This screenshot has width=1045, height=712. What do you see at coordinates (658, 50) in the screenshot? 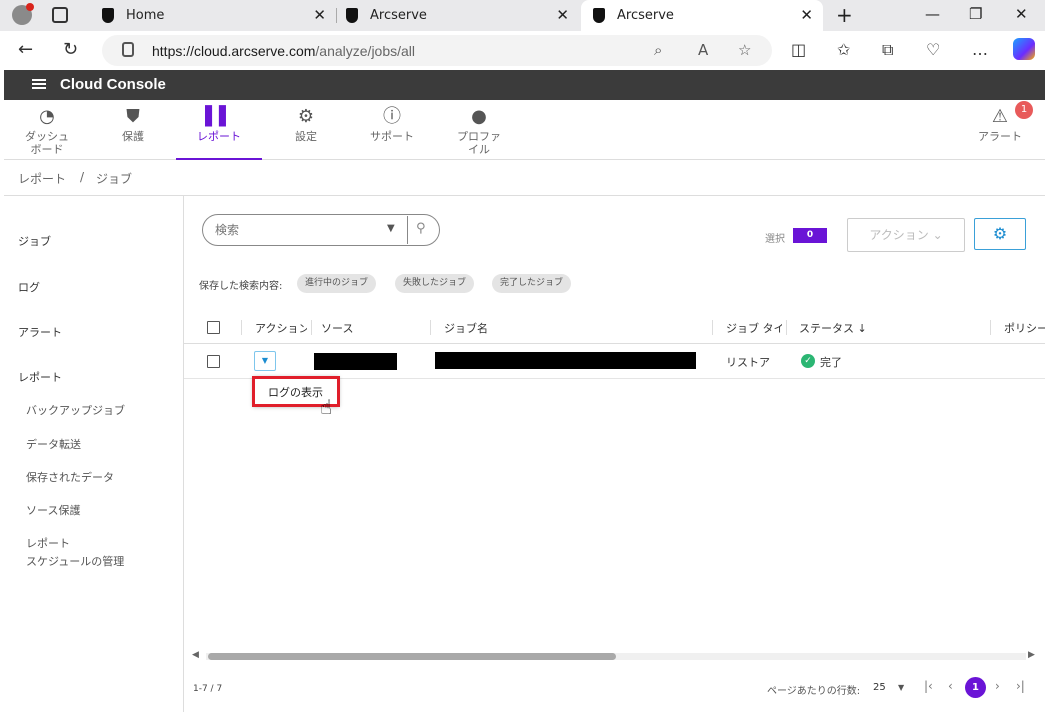
I see `zoom-icon: ⌕` at bounding box center [658, 50].